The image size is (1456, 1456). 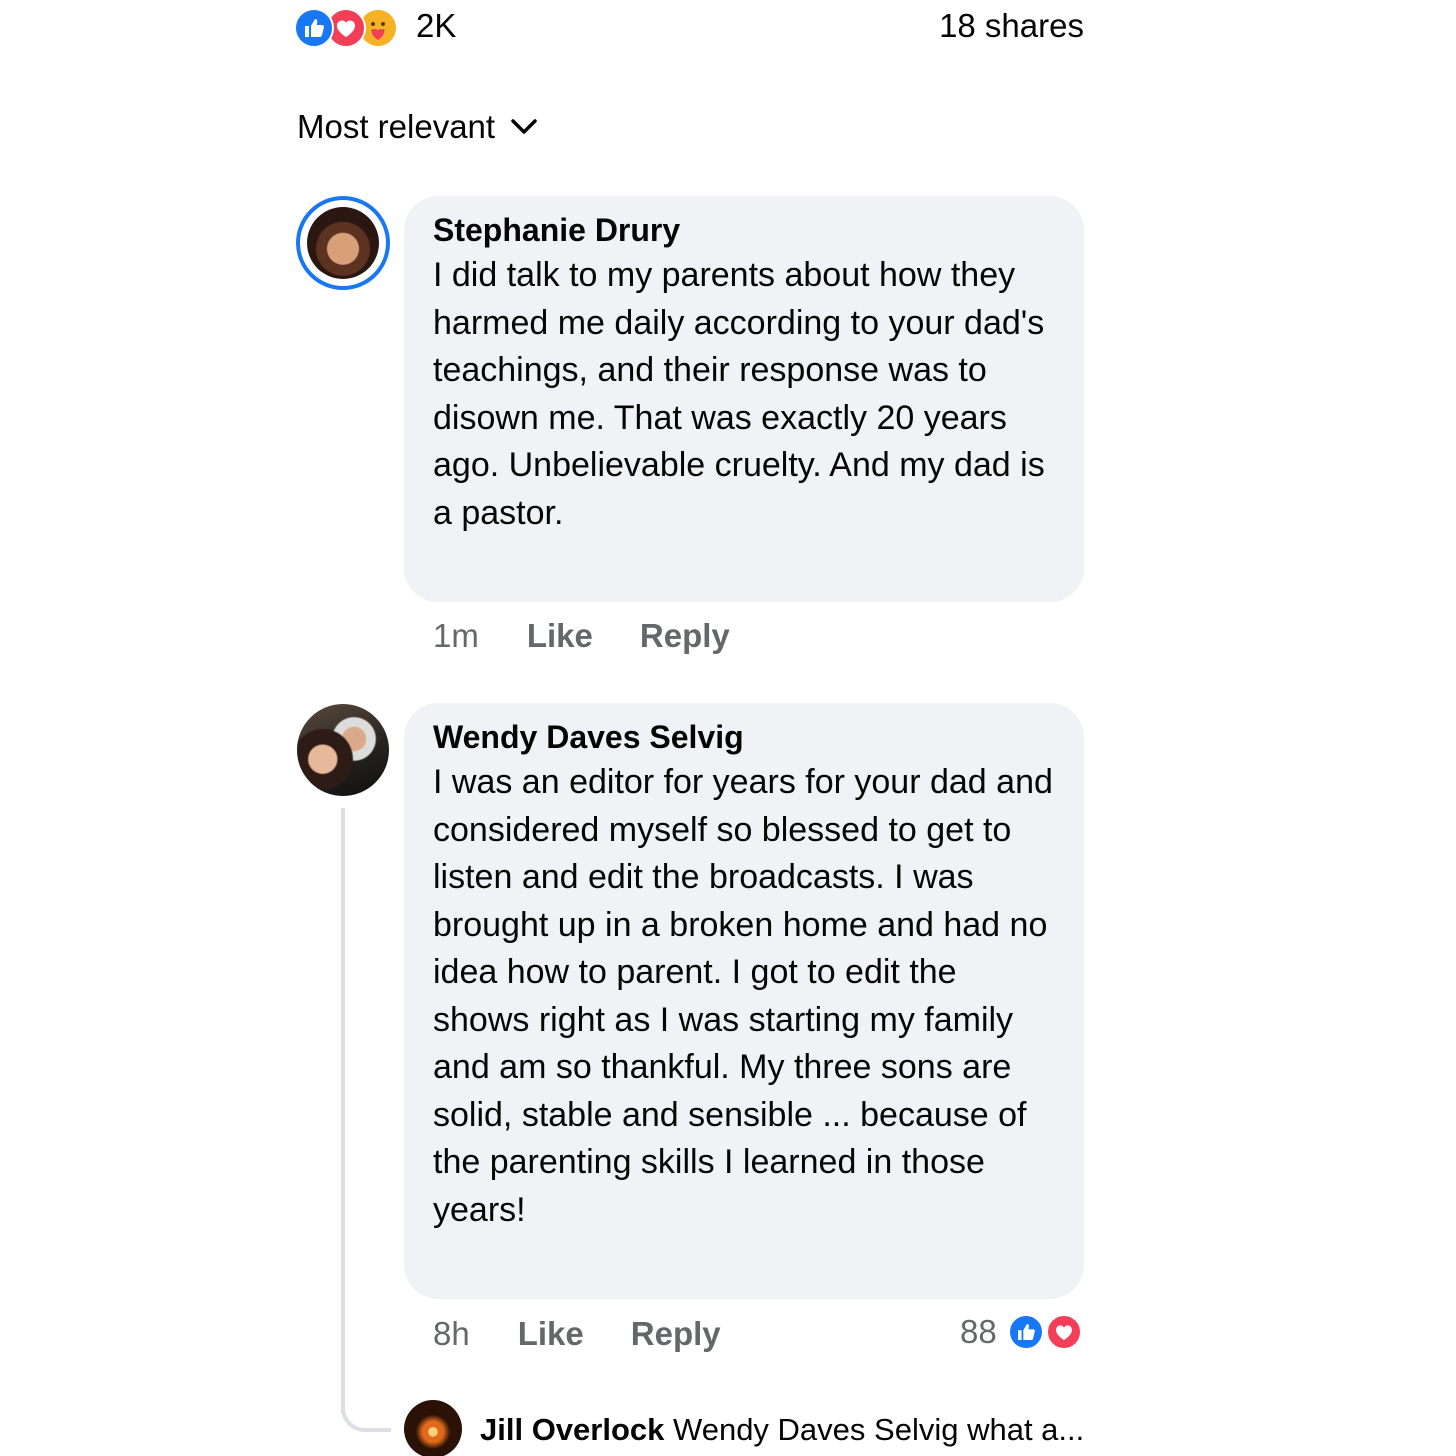 What do you see at coordinates (744, 230) in the screenshot?
I see `comment-author: Stephanie Drury` at bounding box center [744, 230].